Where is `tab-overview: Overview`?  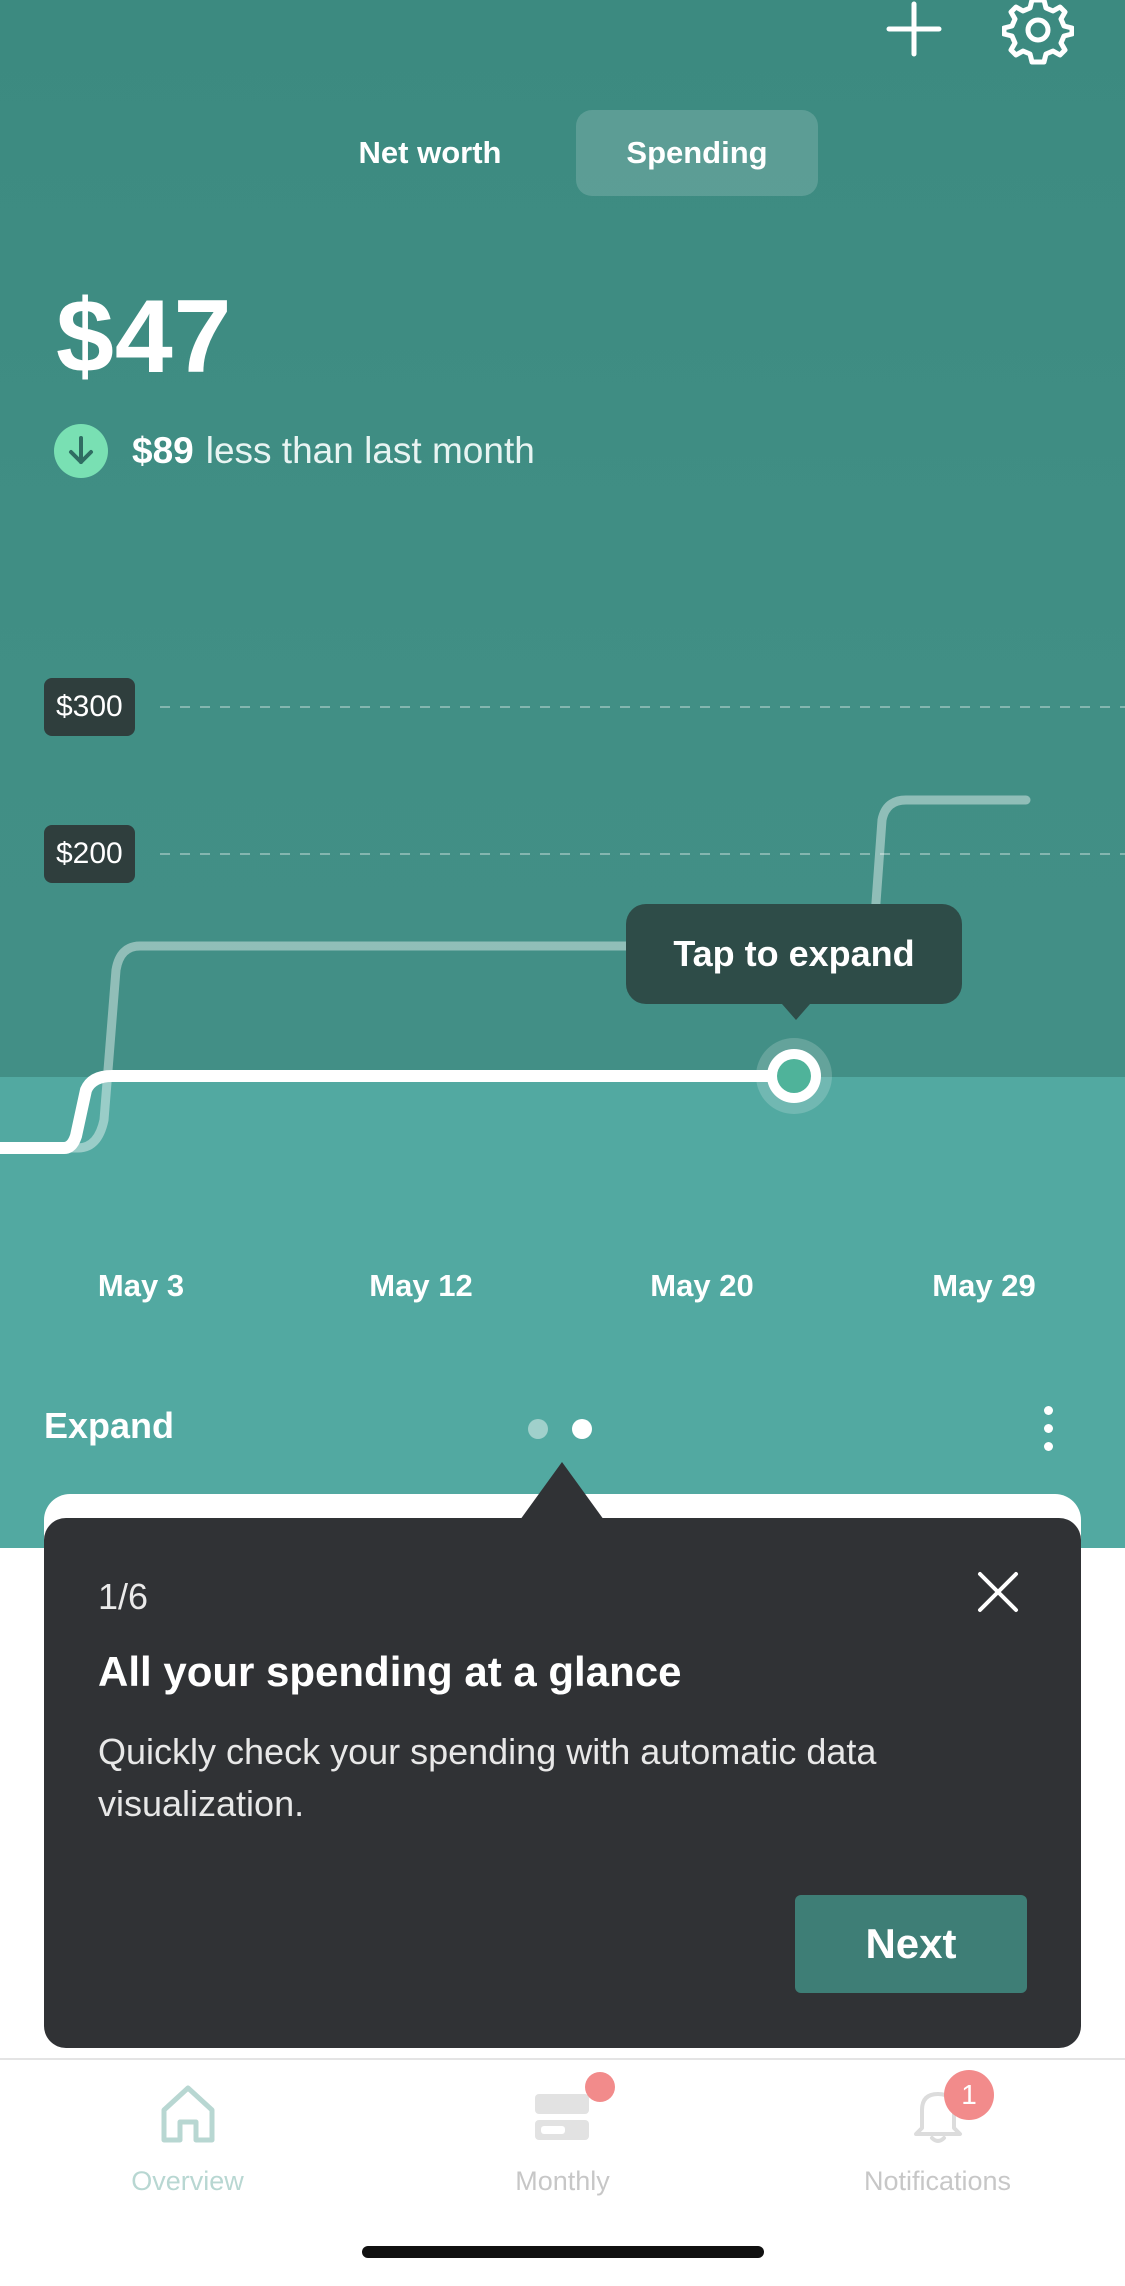
tab-overview: Overview is located at coordinates (187, 2150).